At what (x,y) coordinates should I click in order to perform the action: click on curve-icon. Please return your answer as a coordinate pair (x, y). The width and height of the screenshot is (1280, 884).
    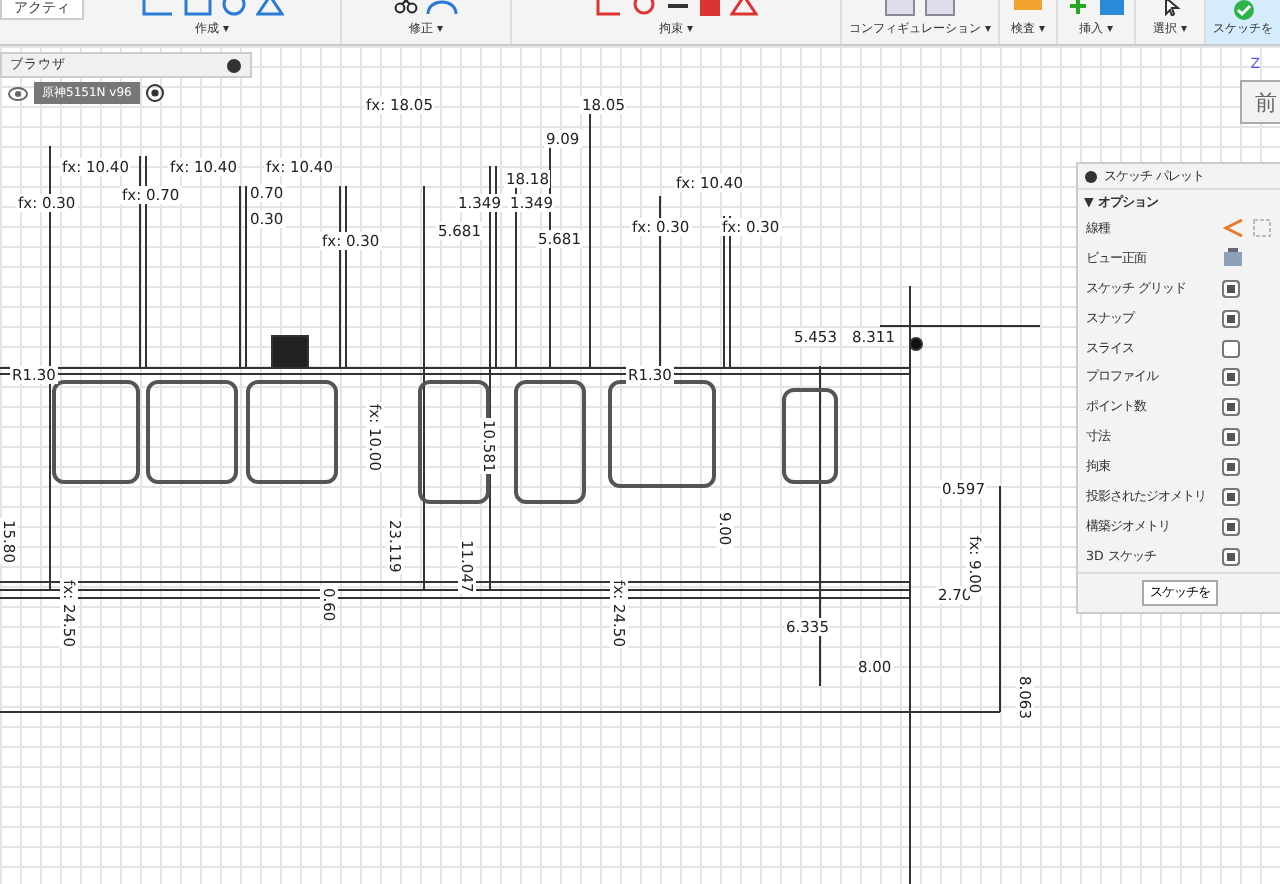
    Looking at the image, I should click on (442, 8).